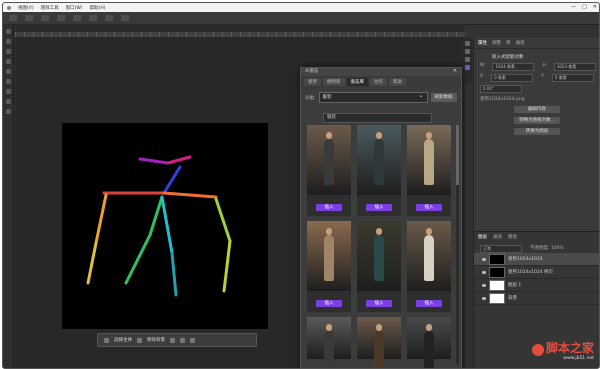 The width and height of the screenshot is (600, 369). I want to click on zoom-tool-icon, so click(8, 111).